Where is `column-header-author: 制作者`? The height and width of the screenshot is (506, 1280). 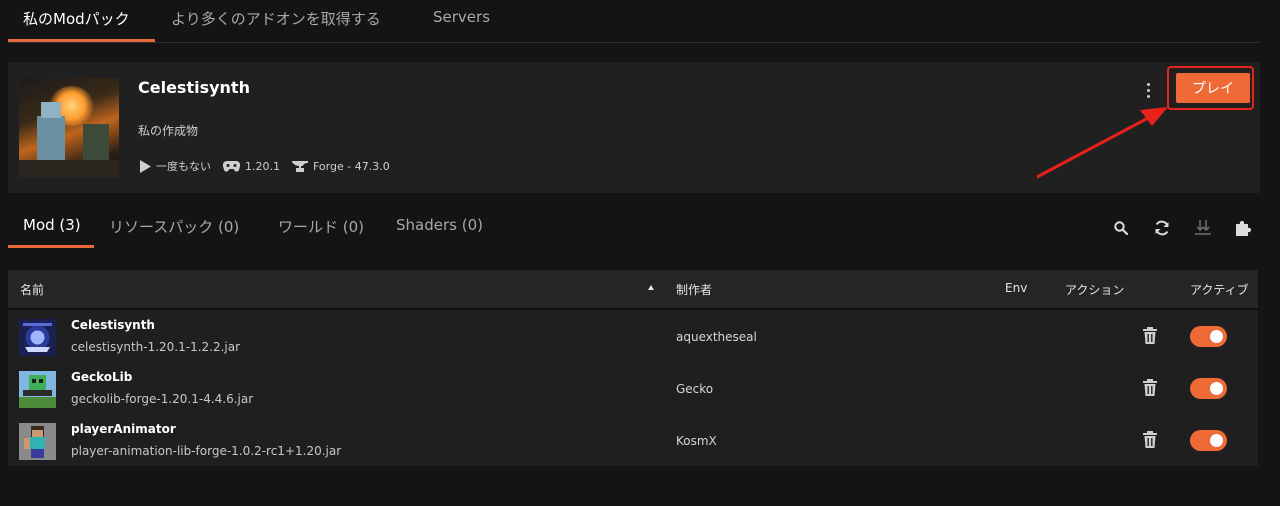 column-header-author: 制作者 is located at coordinates (694, 289).